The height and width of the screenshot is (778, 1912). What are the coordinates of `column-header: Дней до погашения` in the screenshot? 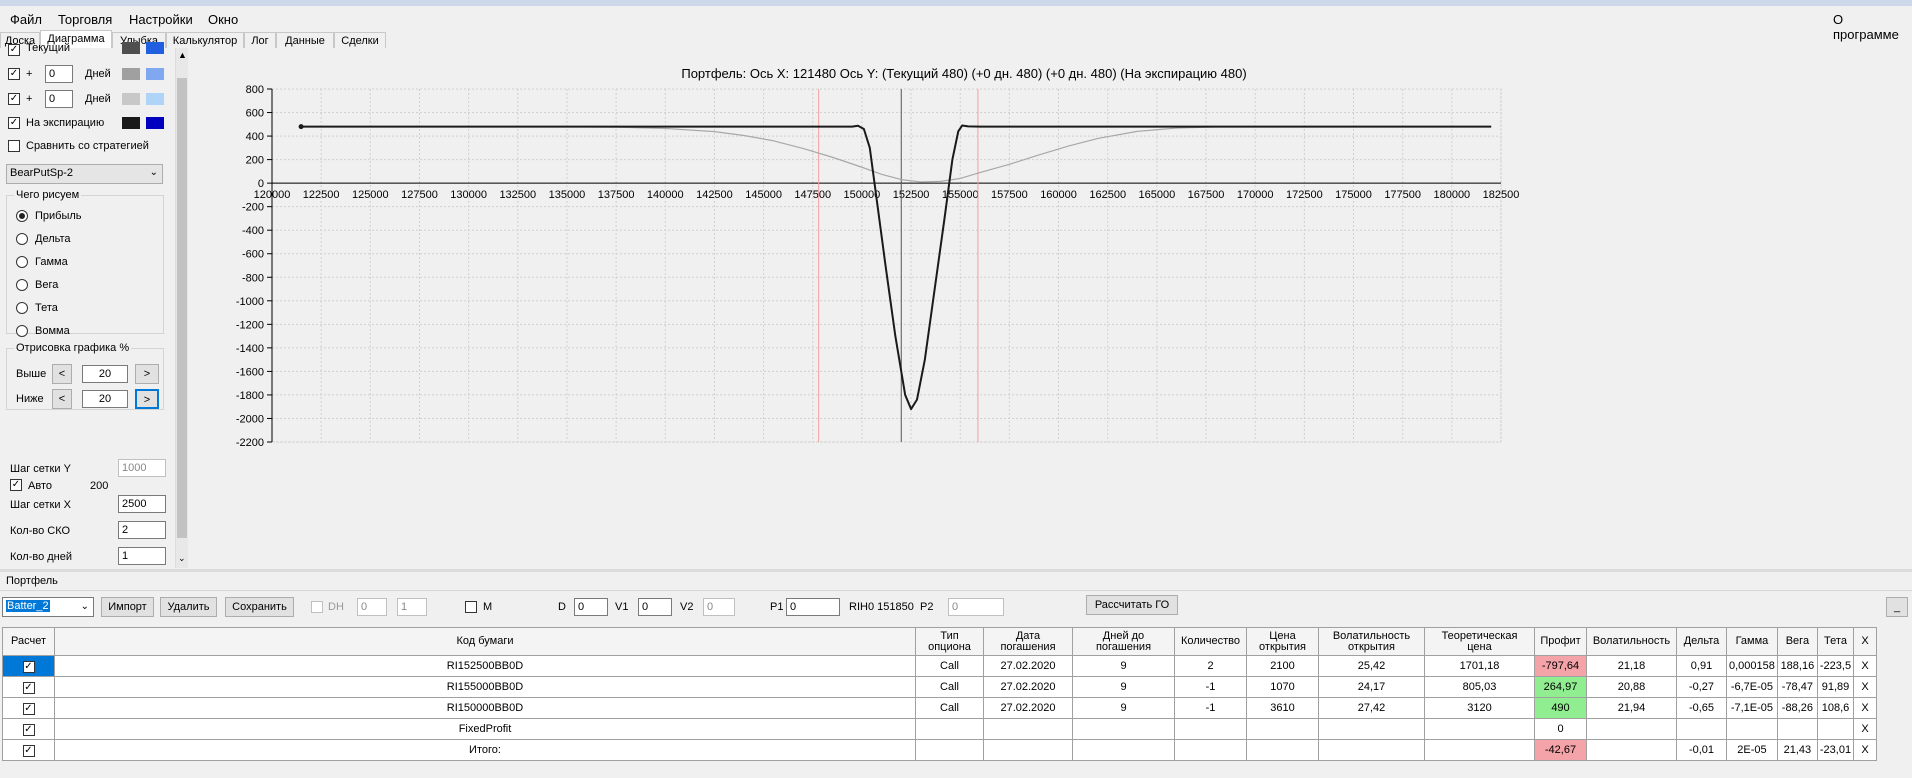 It's located at (1123, 641).